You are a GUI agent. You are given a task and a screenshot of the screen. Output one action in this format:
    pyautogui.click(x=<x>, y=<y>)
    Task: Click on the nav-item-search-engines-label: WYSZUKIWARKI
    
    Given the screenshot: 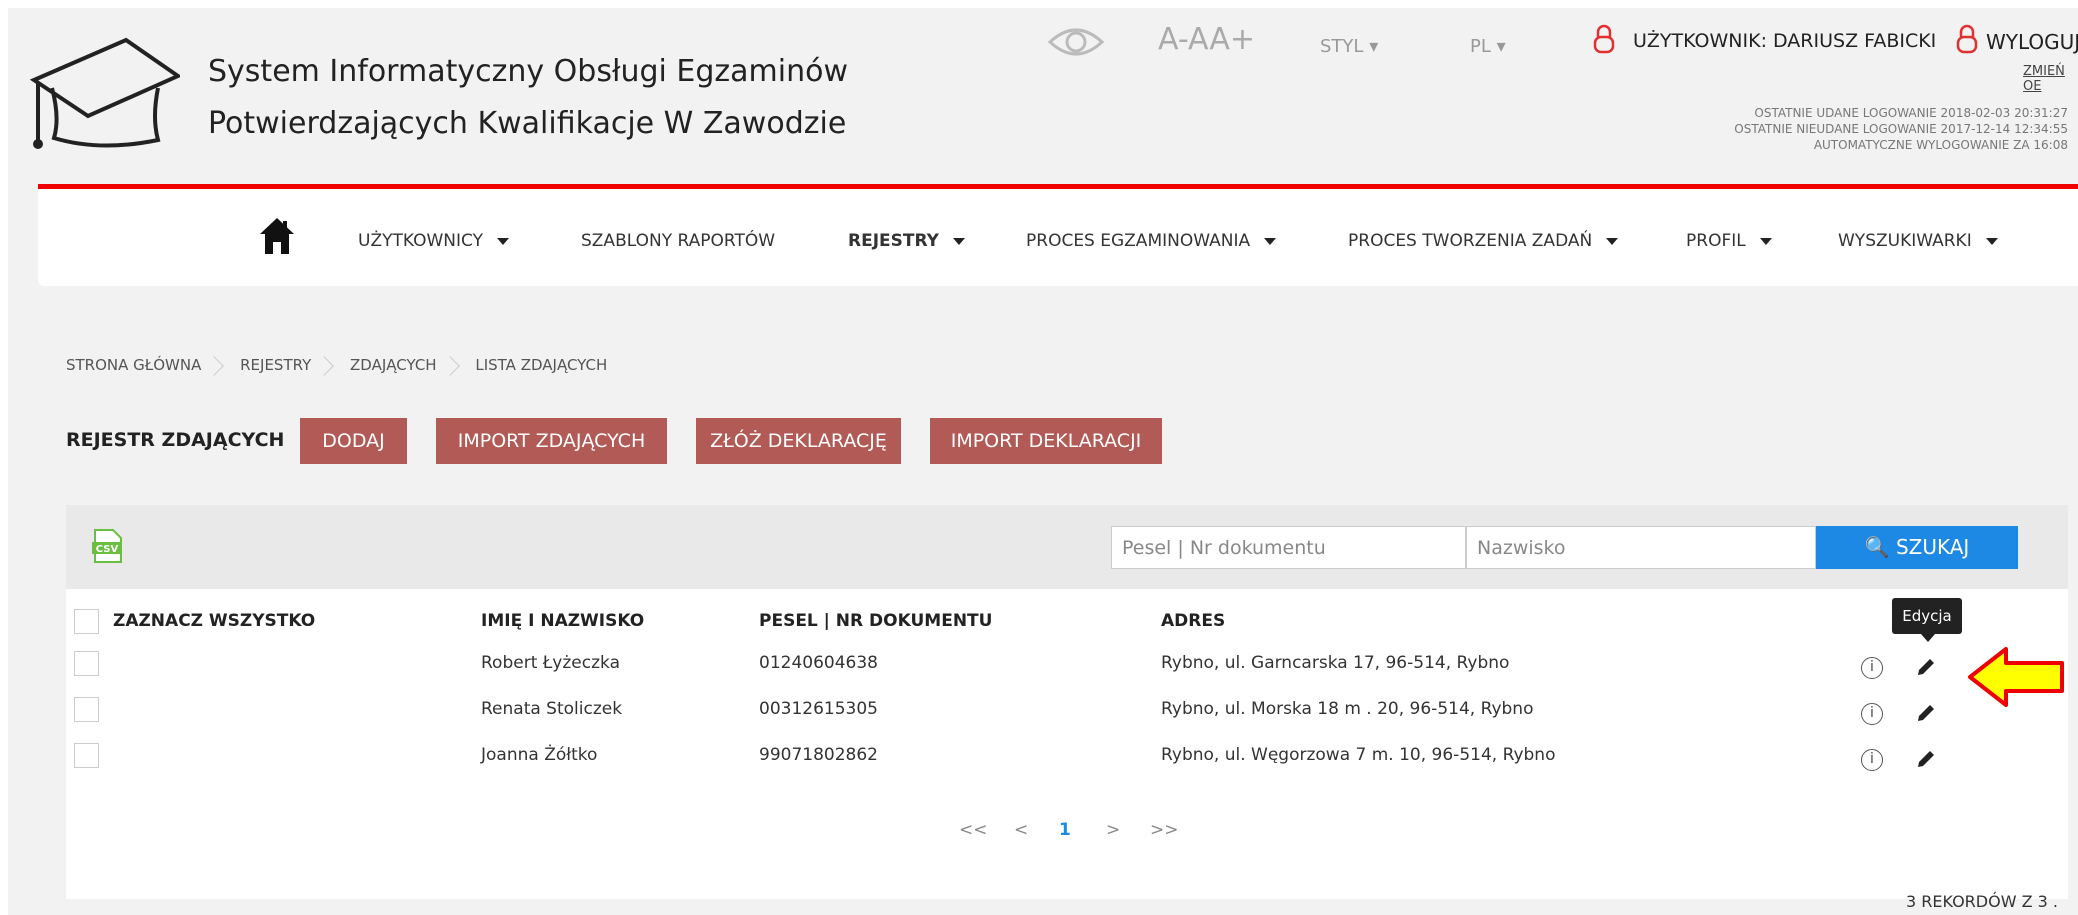 What is the action you would take?
    pyautogui.click(x=1905, y=241)
    